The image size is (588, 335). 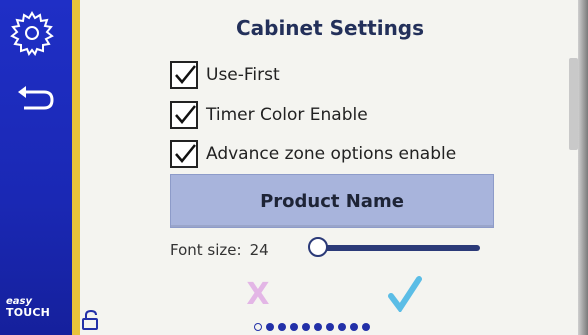 What do you see at coordinates (91, 319) in the screenshot?
I see `unlock-icon` at bounding box center [91, 319].